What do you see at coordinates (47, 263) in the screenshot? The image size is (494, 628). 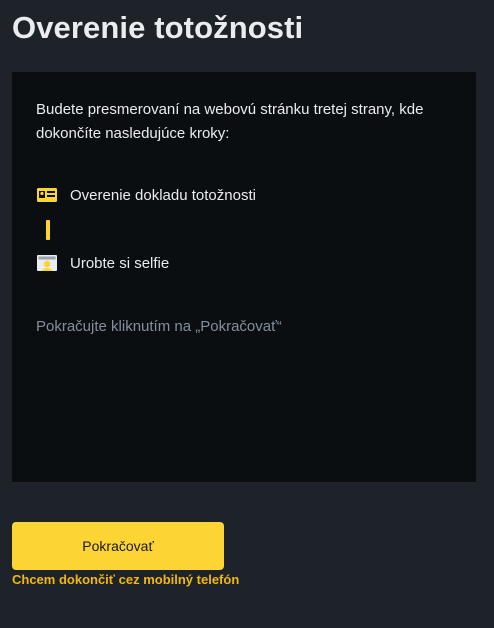 I see `selfie-icon` at bounding box center [47, 263].